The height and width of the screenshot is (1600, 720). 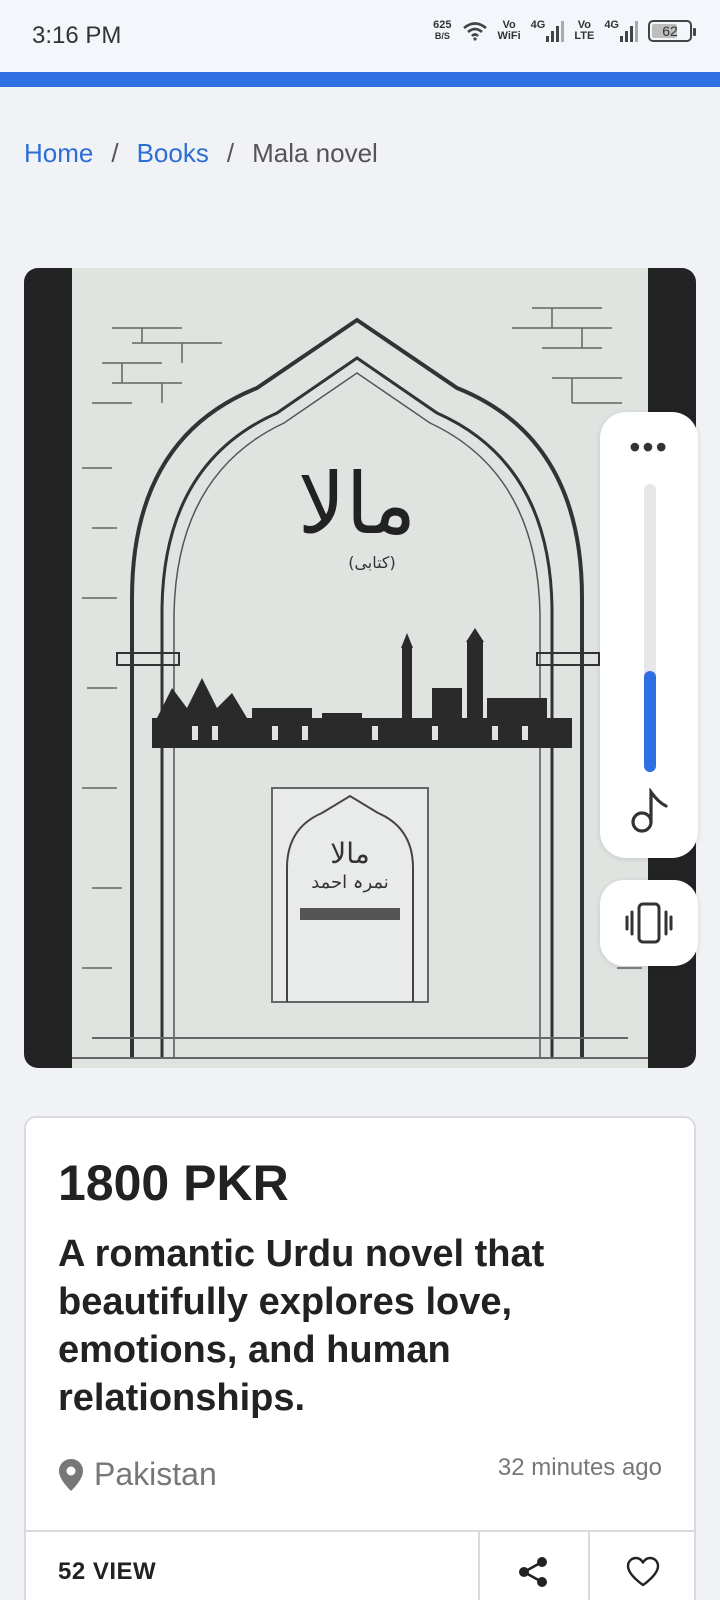 I want to click on vibrate-panel, so click(x=649, y=923).